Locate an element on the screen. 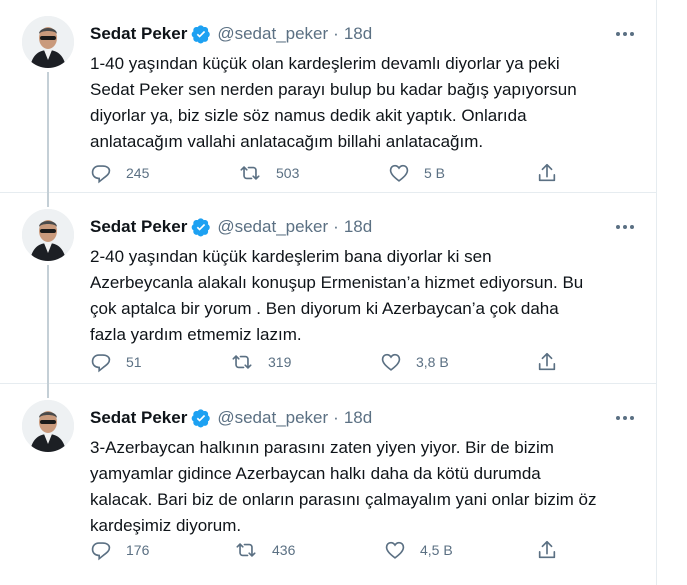 The height and width of the screenshot is (585, 687). reply-count: 51 is located at coordinates (134, 362).